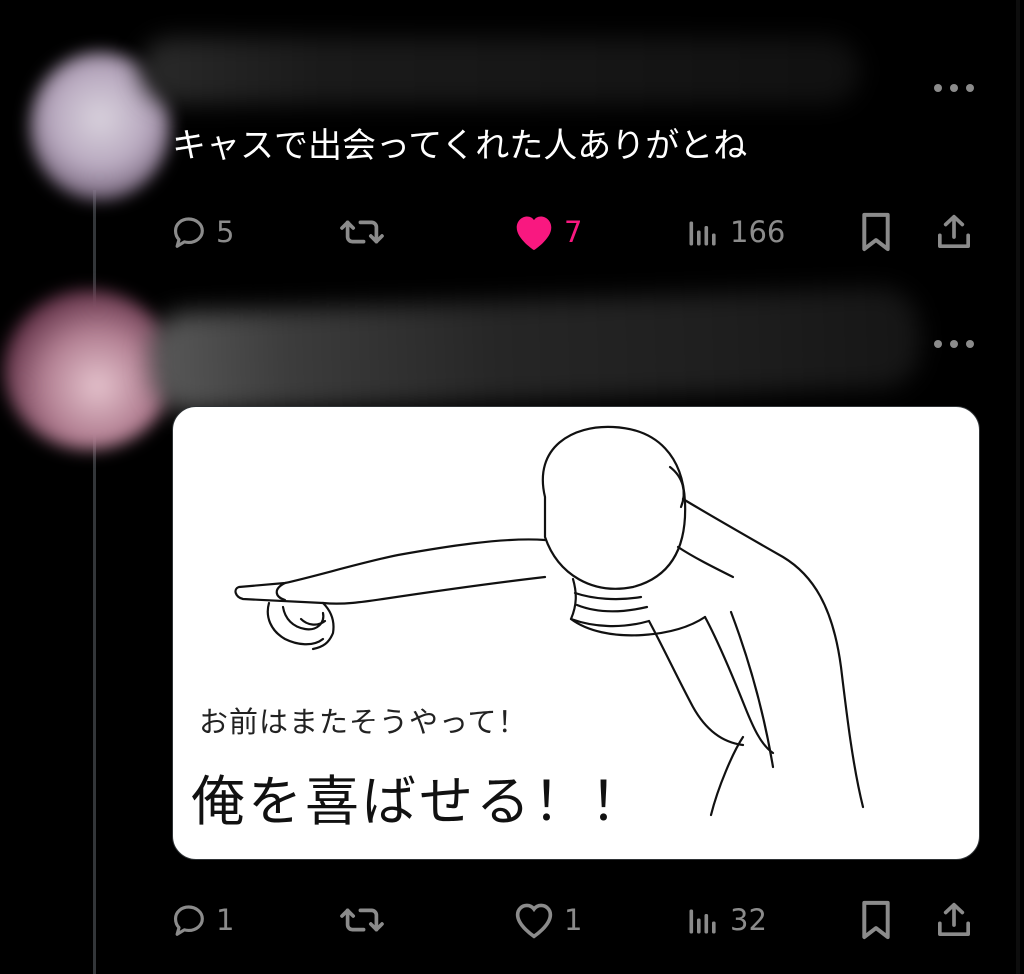 This screenshot has height=974, width=1024. I want to click on avatar-blurred, so click(89, 370).